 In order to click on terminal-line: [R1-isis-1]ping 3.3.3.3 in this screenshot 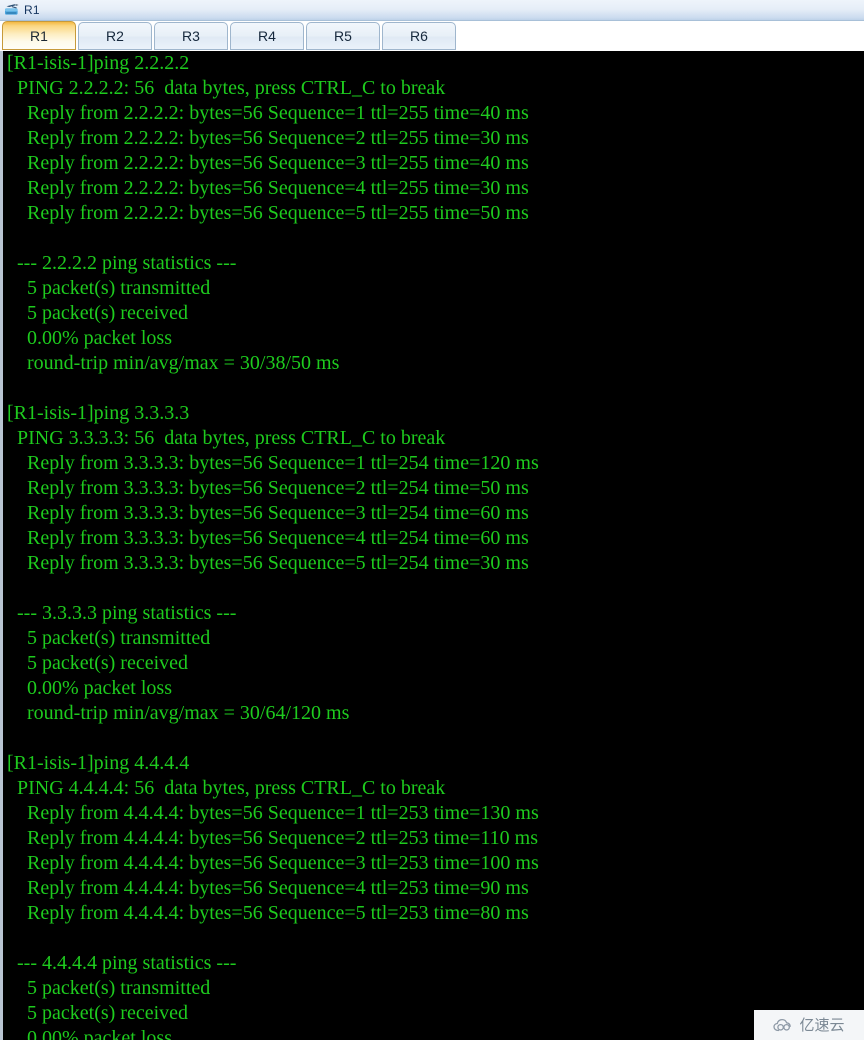, I will do `click(98, 413)`.